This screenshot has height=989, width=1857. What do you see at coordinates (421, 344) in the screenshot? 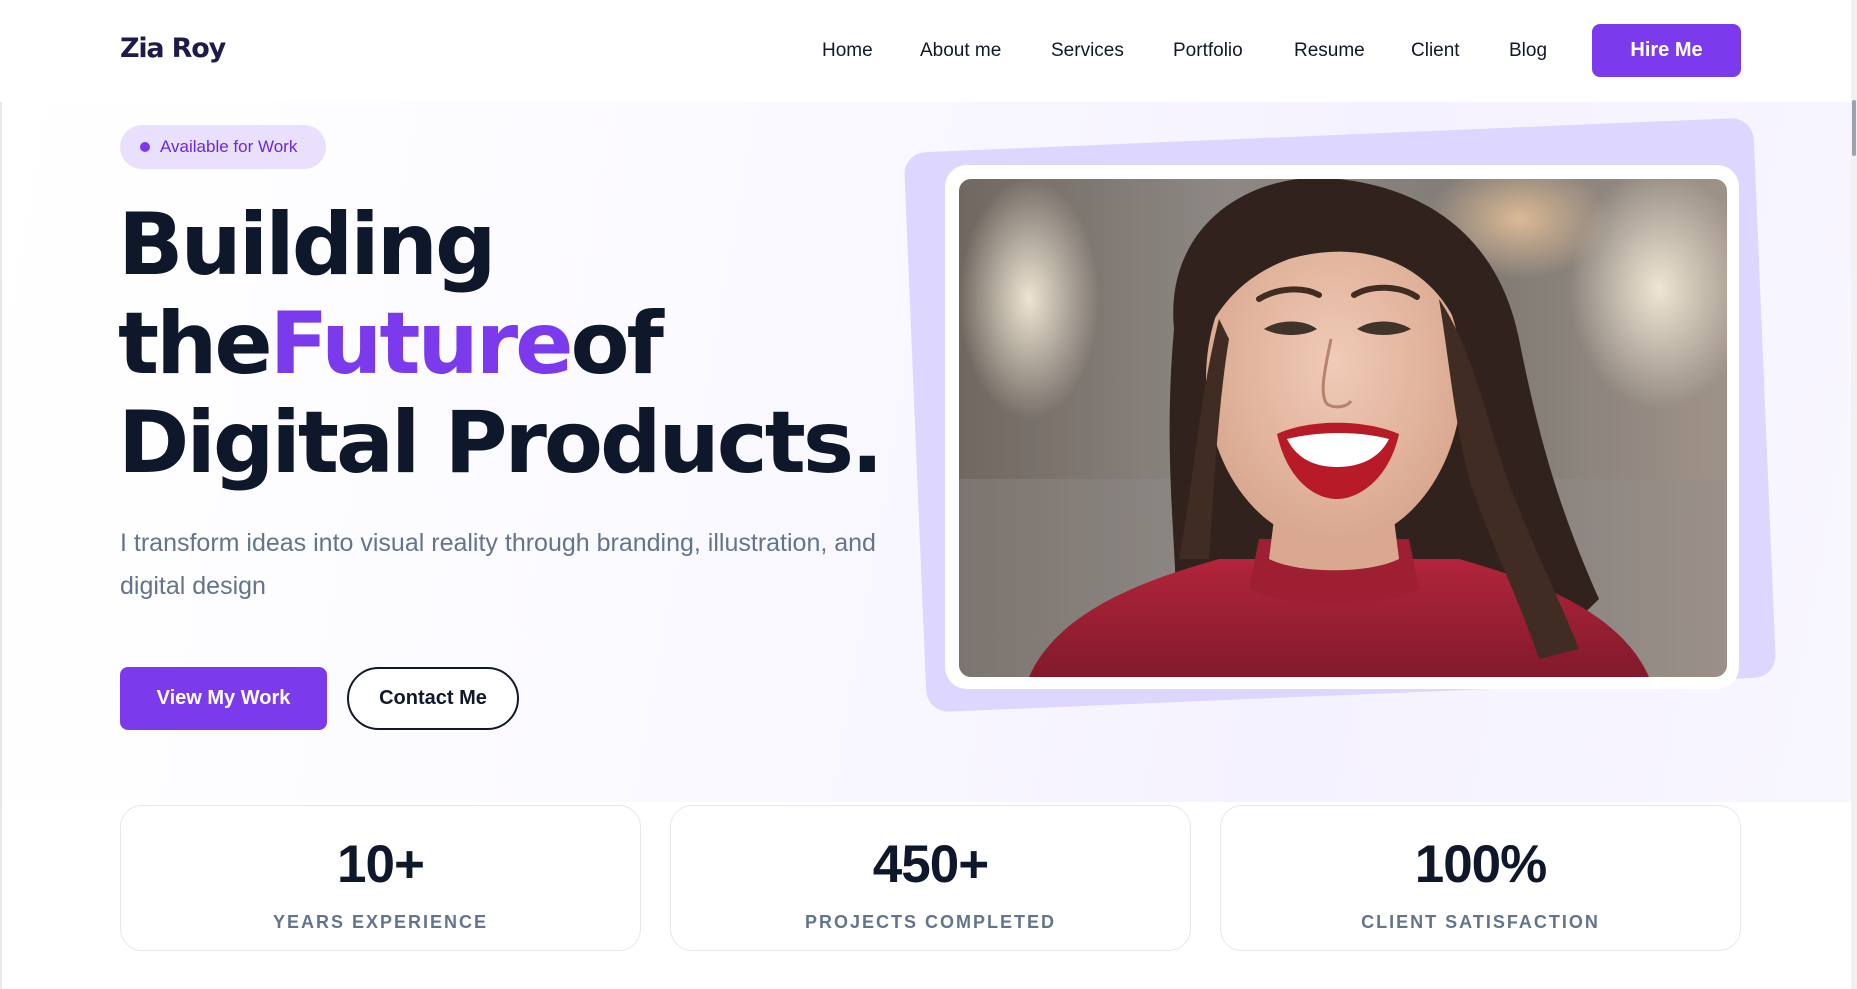
I see `headline-accent-word: Future` at bounding box center [421, 344].